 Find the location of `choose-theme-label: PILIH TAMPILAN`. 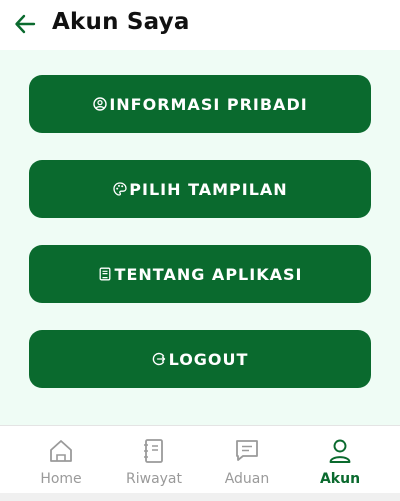

choose-theme-label: PILIH TAMPILAN is located at coordinates (208, 189).